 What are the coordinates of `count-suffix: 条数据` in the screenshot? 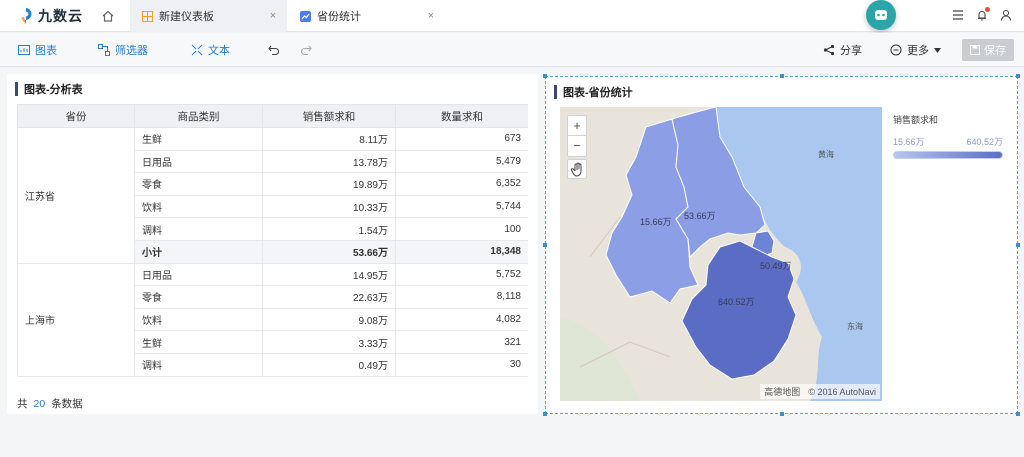 It's located at (67, 404).